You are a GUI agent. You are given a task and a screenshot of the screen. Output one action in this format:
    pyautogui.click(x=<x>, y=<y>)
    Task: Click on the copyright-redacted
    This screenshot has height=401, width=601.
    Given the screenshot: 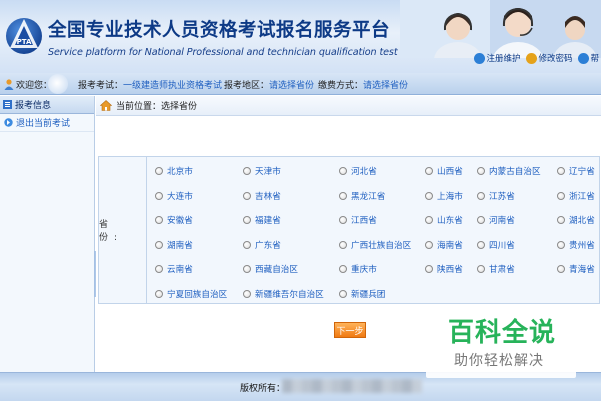 What is the action you would take?
    pyautogui.click(x=352, y=386)
    